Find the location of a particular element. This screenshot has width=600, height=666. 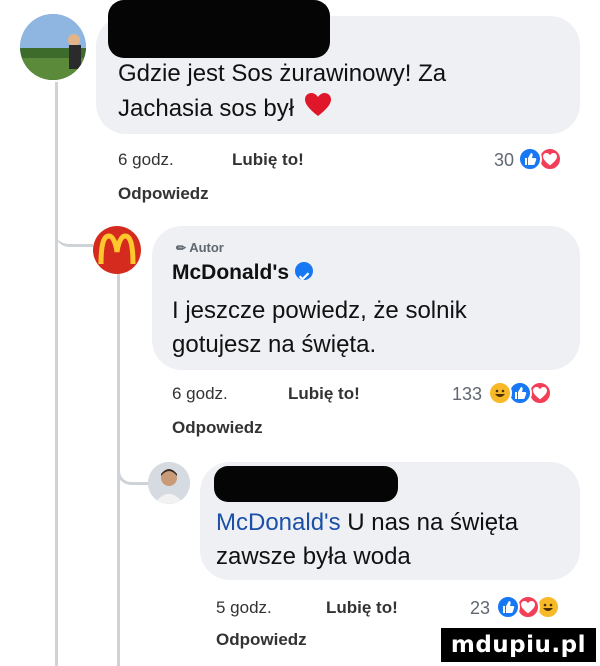

comment-text: Jachasia sos był is located at coordinates (224, 109).